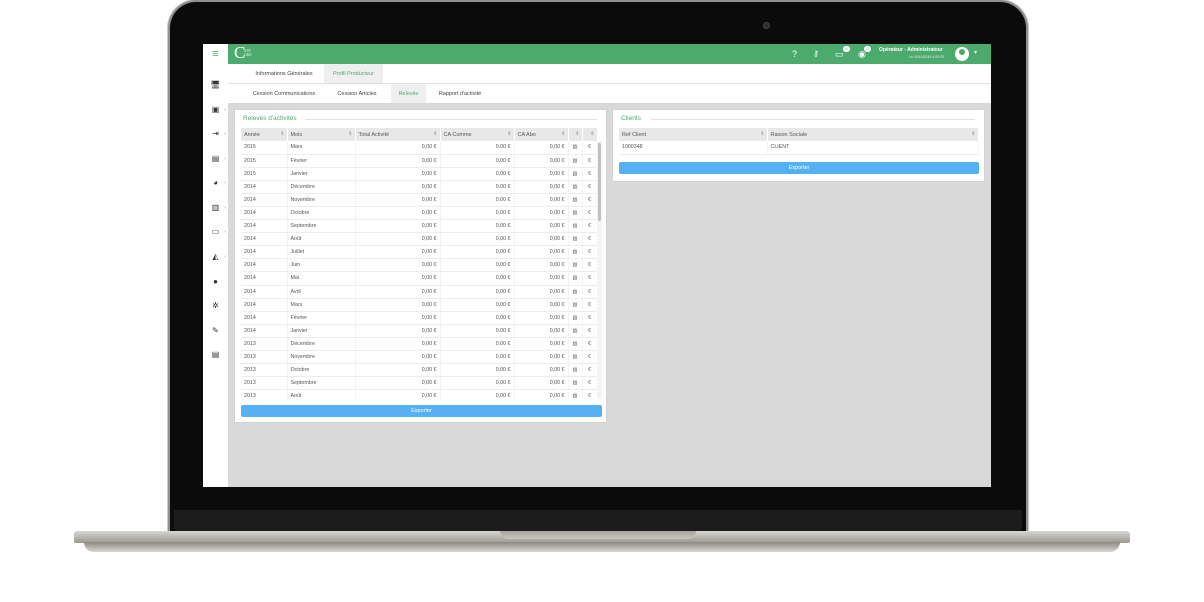  Describe the element at coordinates (419, 187) in the screenshot. I see `table-row: 2014 Décembre 0,00 €0,00 €0,00 € ▥ €` at that location.